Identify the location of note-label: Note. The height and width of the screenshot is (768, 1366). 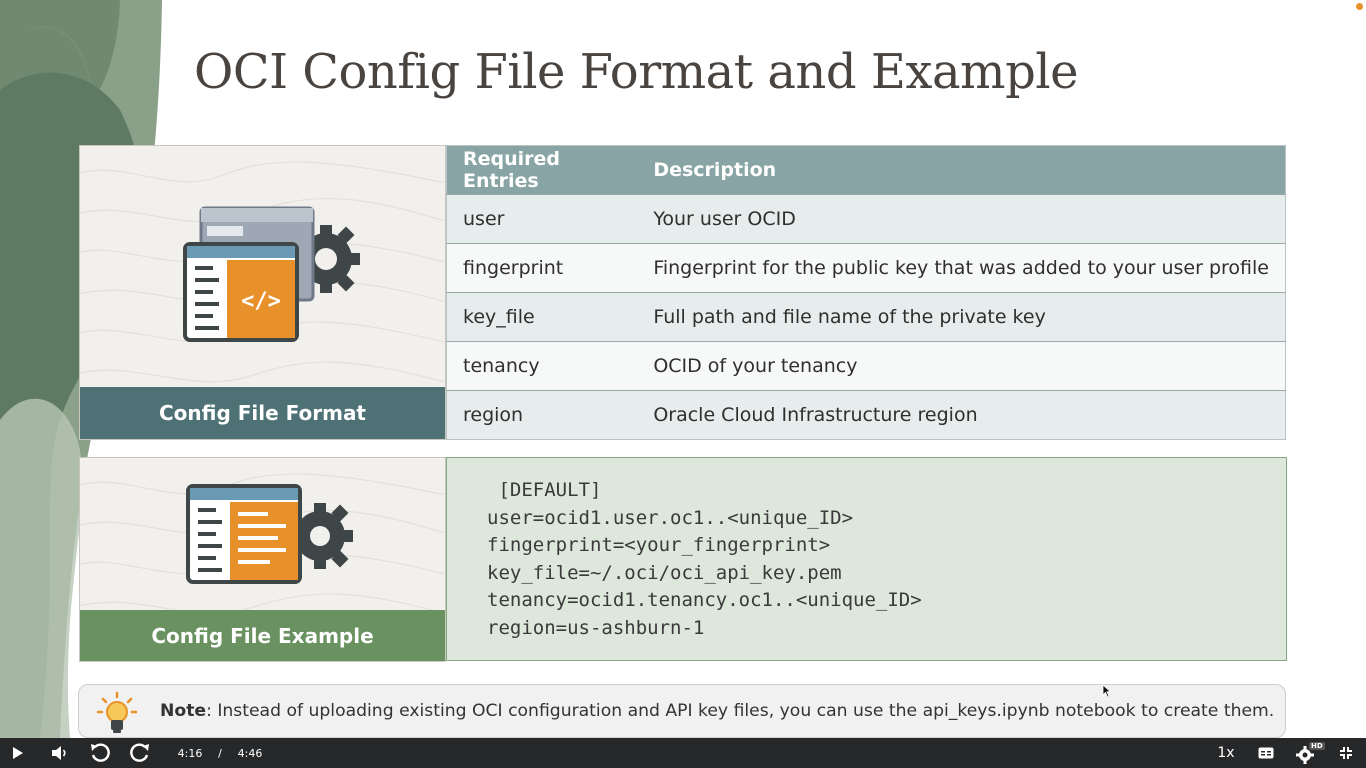
(183, 711).